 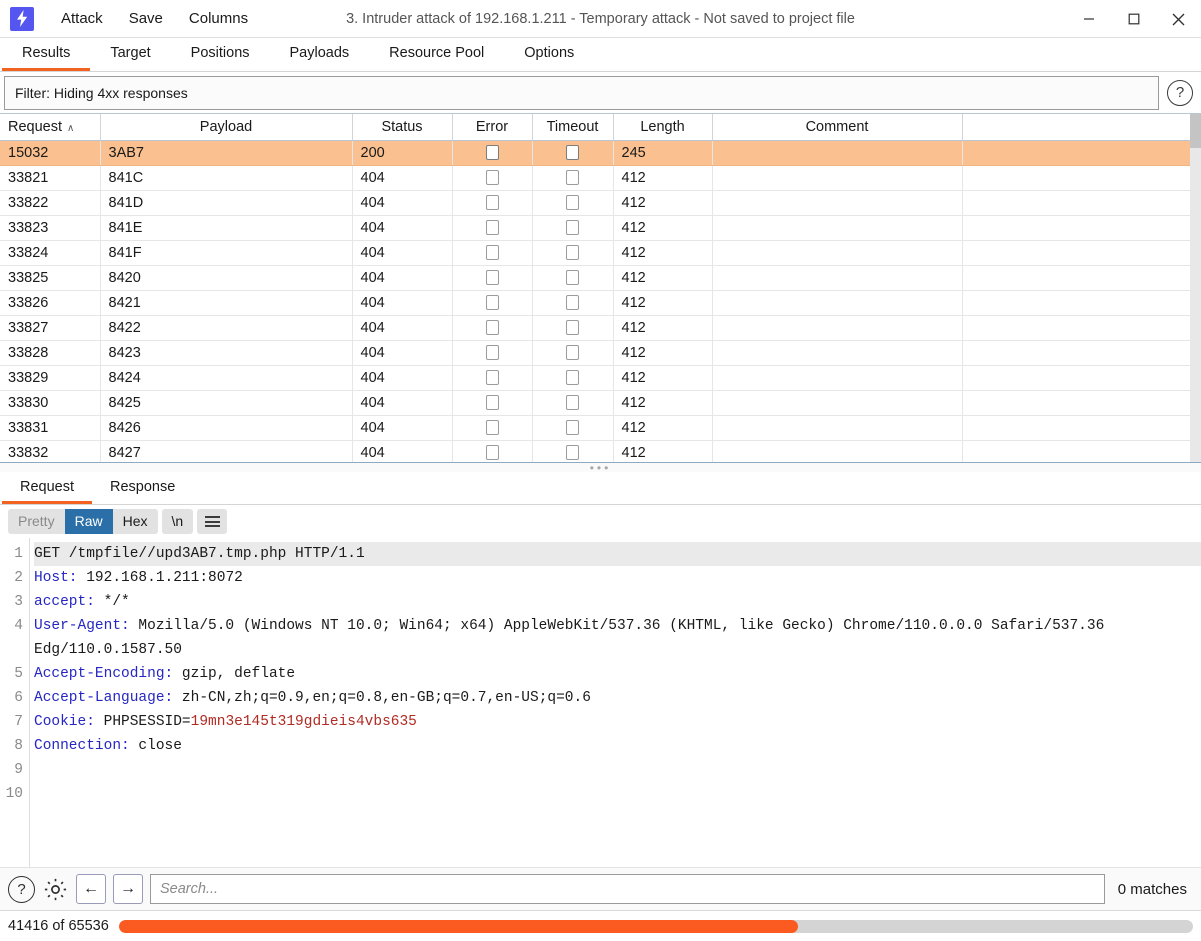 What do you see at coordinates (36, 521) in the screenshot?
I see `pretty-button: Pretty` at bounding box center [36, 521].